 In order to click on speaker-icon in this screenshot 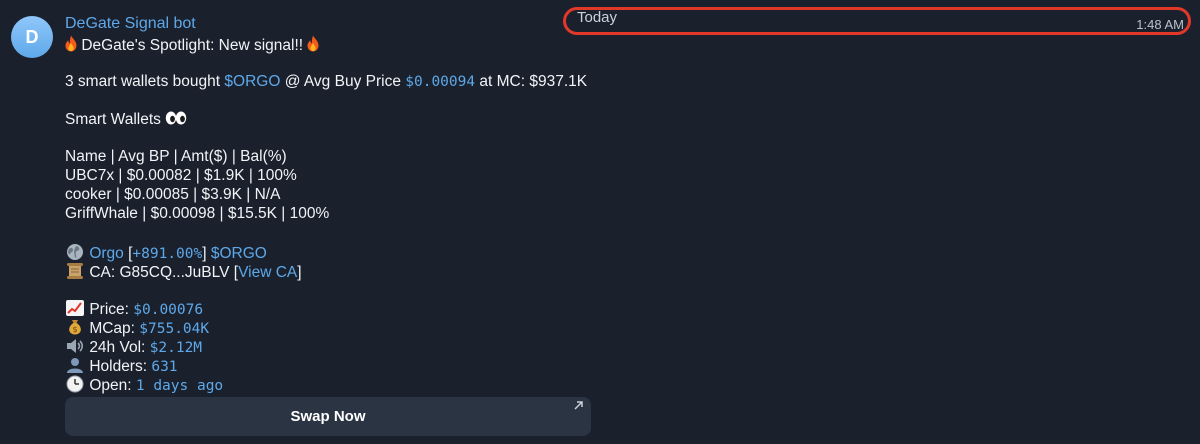, I will do `click(75, 346)`.